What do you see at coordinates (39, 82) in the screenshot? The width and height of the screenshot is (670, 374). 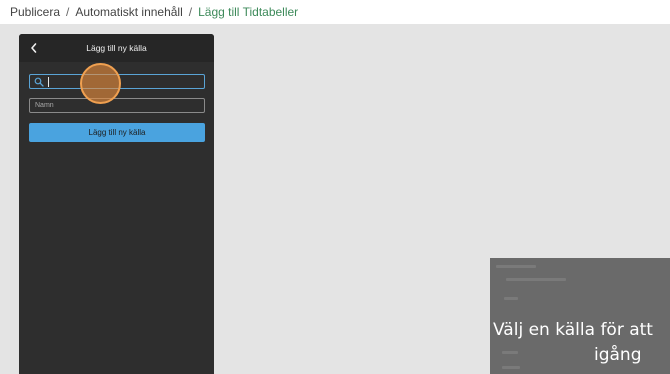 I see `search-icon` at bounding box center [39, 82].